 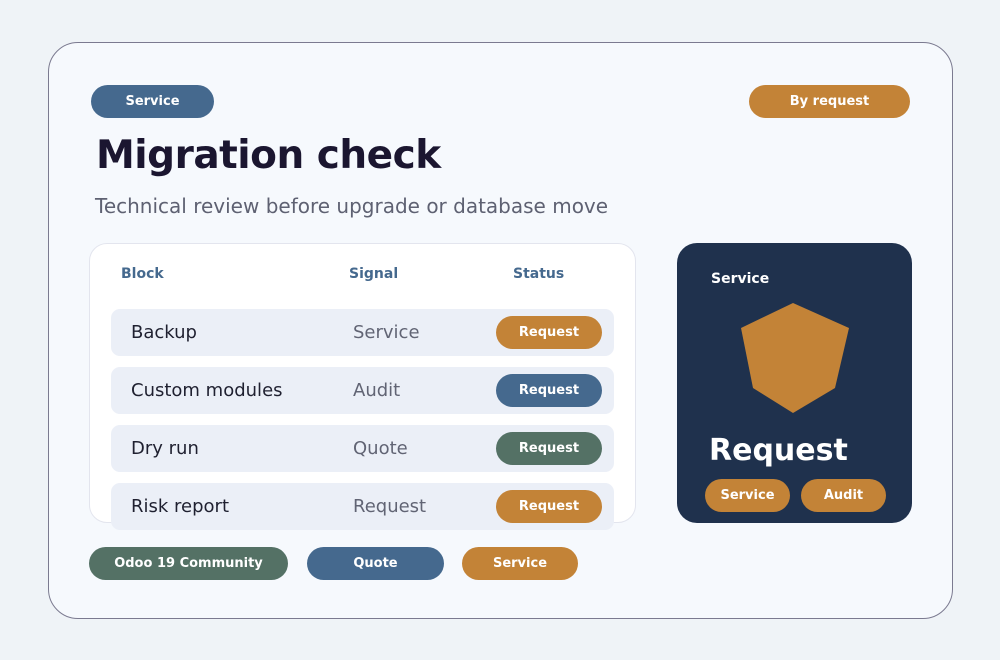 I want to click on table-row: Backup Service Request, so click(x=362, y=332).